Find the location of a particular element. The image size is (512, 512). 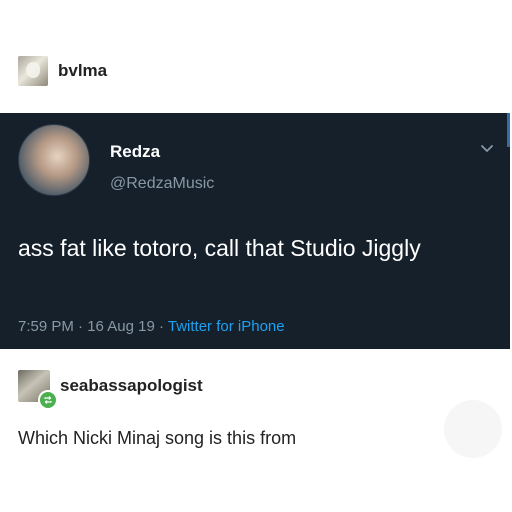

scrollbar-indicator is located at coordinates (508, 130).